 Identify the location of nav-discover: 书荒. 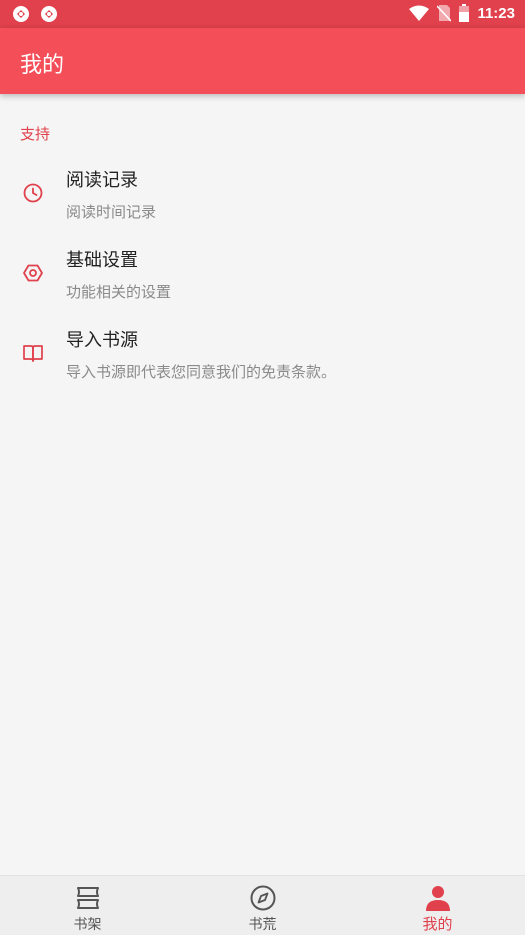
(262, 905).